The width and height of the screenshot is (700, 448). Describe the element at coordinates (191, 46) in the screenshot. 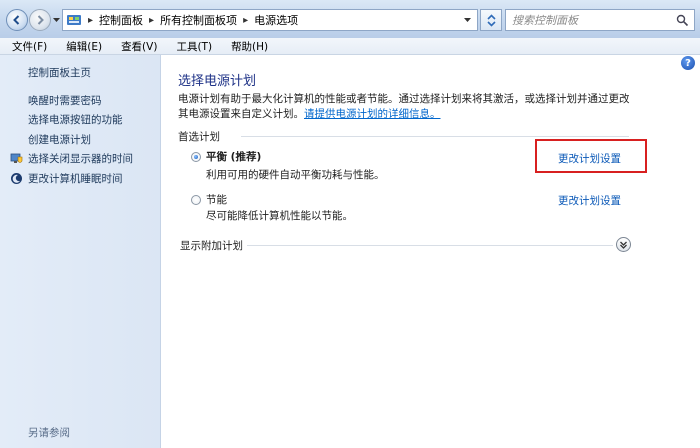

I see `menu-tools: 工具(T)` at that location.